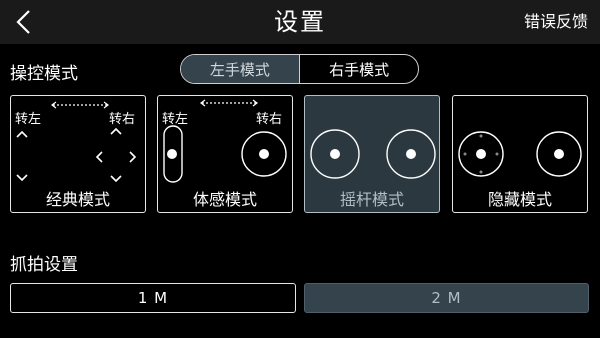 The width and height of the screenshot is (600, 338). What do you see at coordinates (264, 154) in the screenshot?
I see `joystick-knob` at bounding box center [264, 154].